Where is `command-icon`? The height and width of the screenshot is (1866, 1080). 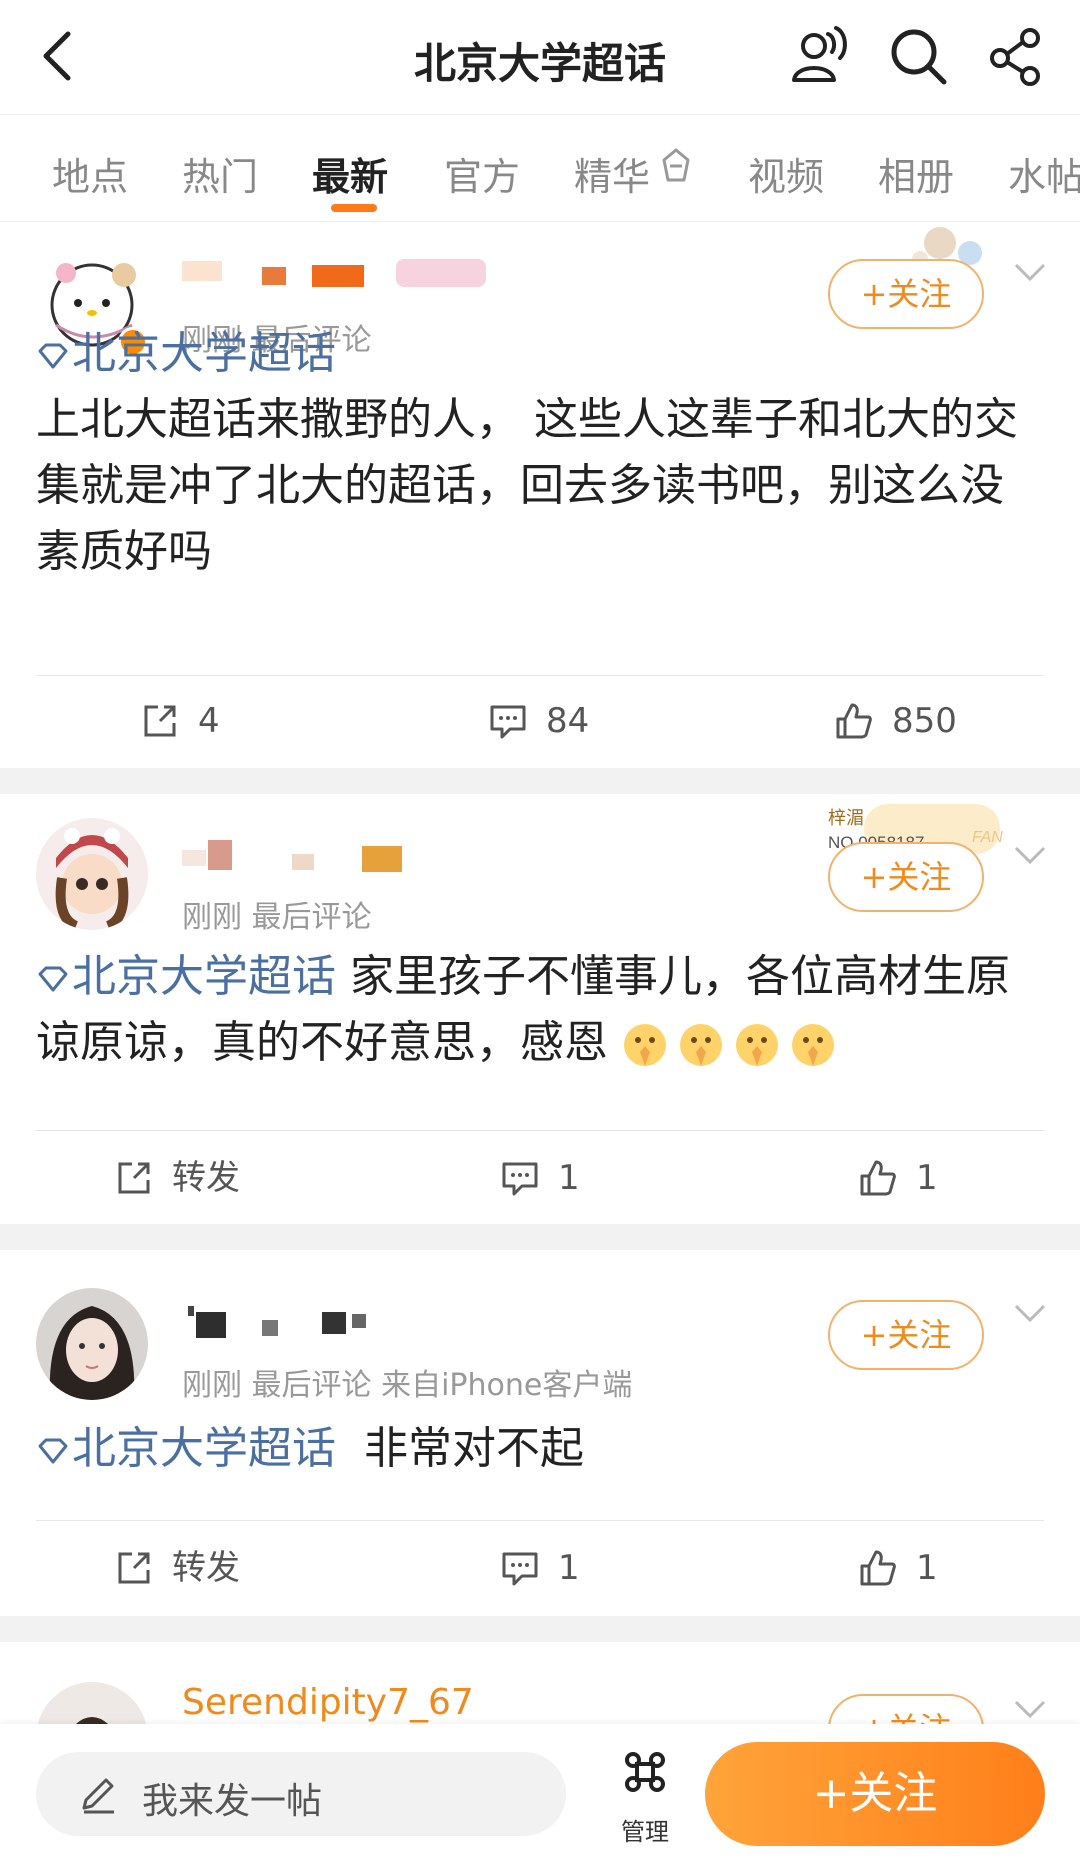
command-icon is located at coordinates (645, 1772).